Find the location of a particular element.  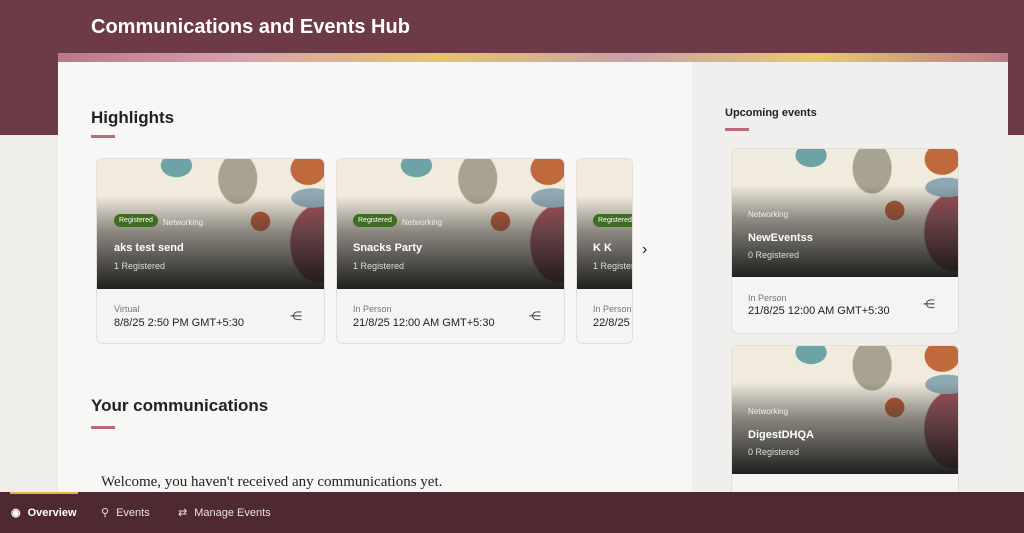

chevron-right-icon: › is located at coordinates (644, 250).